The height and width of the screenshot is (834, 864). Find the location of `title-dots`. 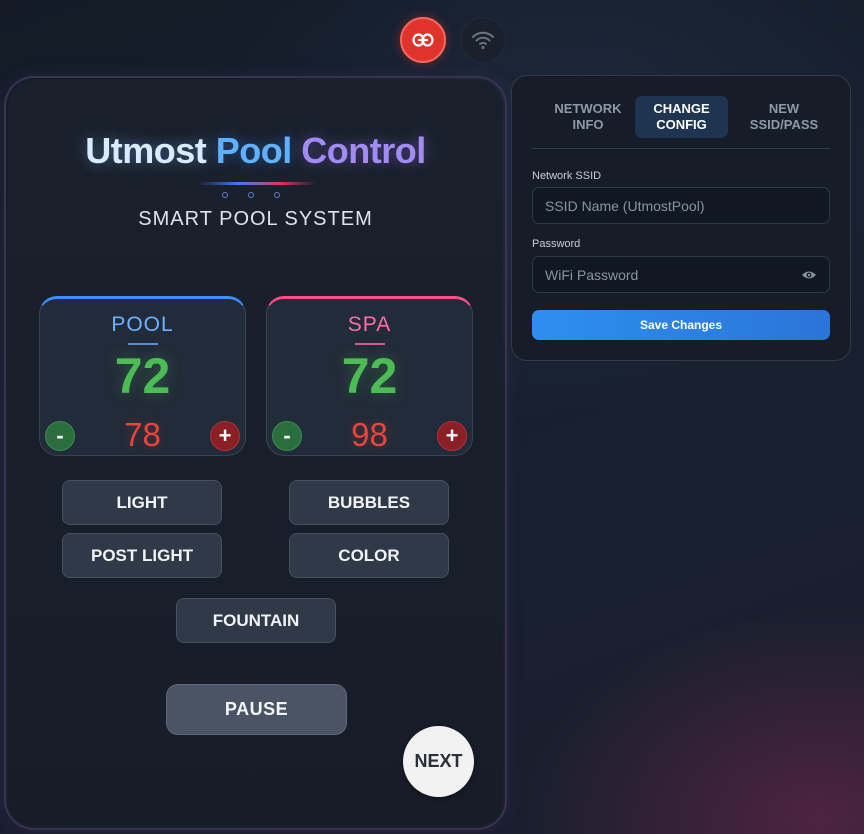

title-dots is located at coordinates (251, 195).